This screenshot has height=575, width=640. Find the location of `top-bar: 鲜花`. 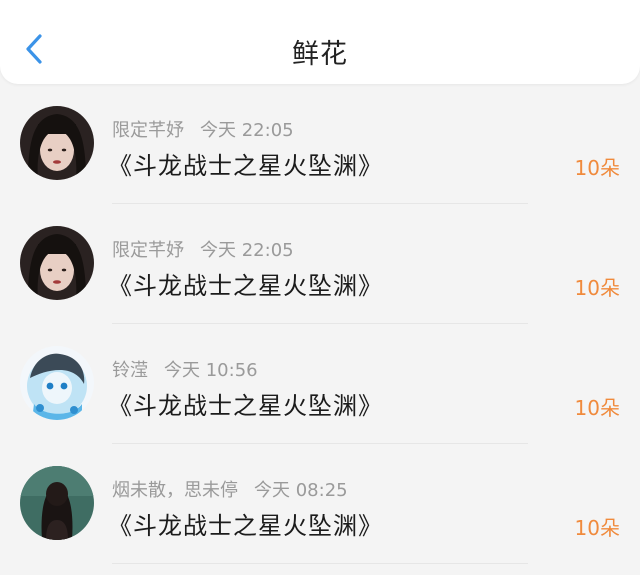

top-bar: 鲜花 is located at coordinates (320, 42).